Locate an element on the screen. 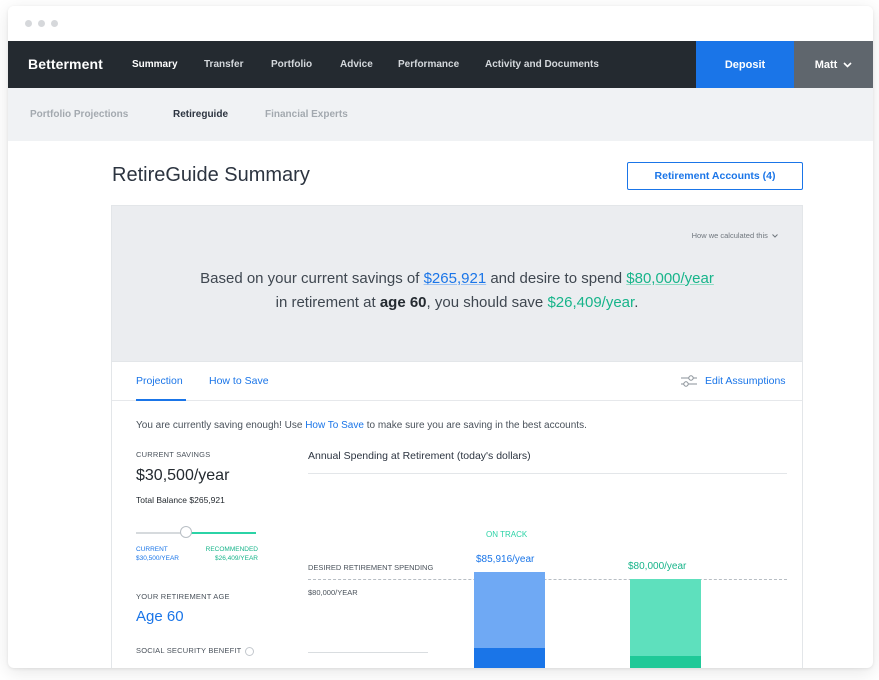 This screenshot has height=680, width=879. edit-assumptions-button: Edit Assumptions is located at coordinates (733, 381).